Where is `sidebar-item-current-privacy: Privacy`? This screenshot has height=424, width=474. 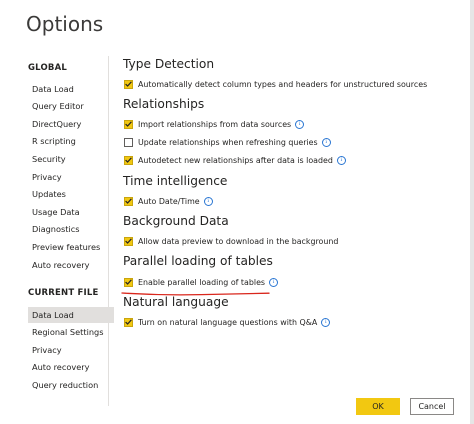 sidebar-item-current-privacy: Privacy is located at coordinates (47, 350).